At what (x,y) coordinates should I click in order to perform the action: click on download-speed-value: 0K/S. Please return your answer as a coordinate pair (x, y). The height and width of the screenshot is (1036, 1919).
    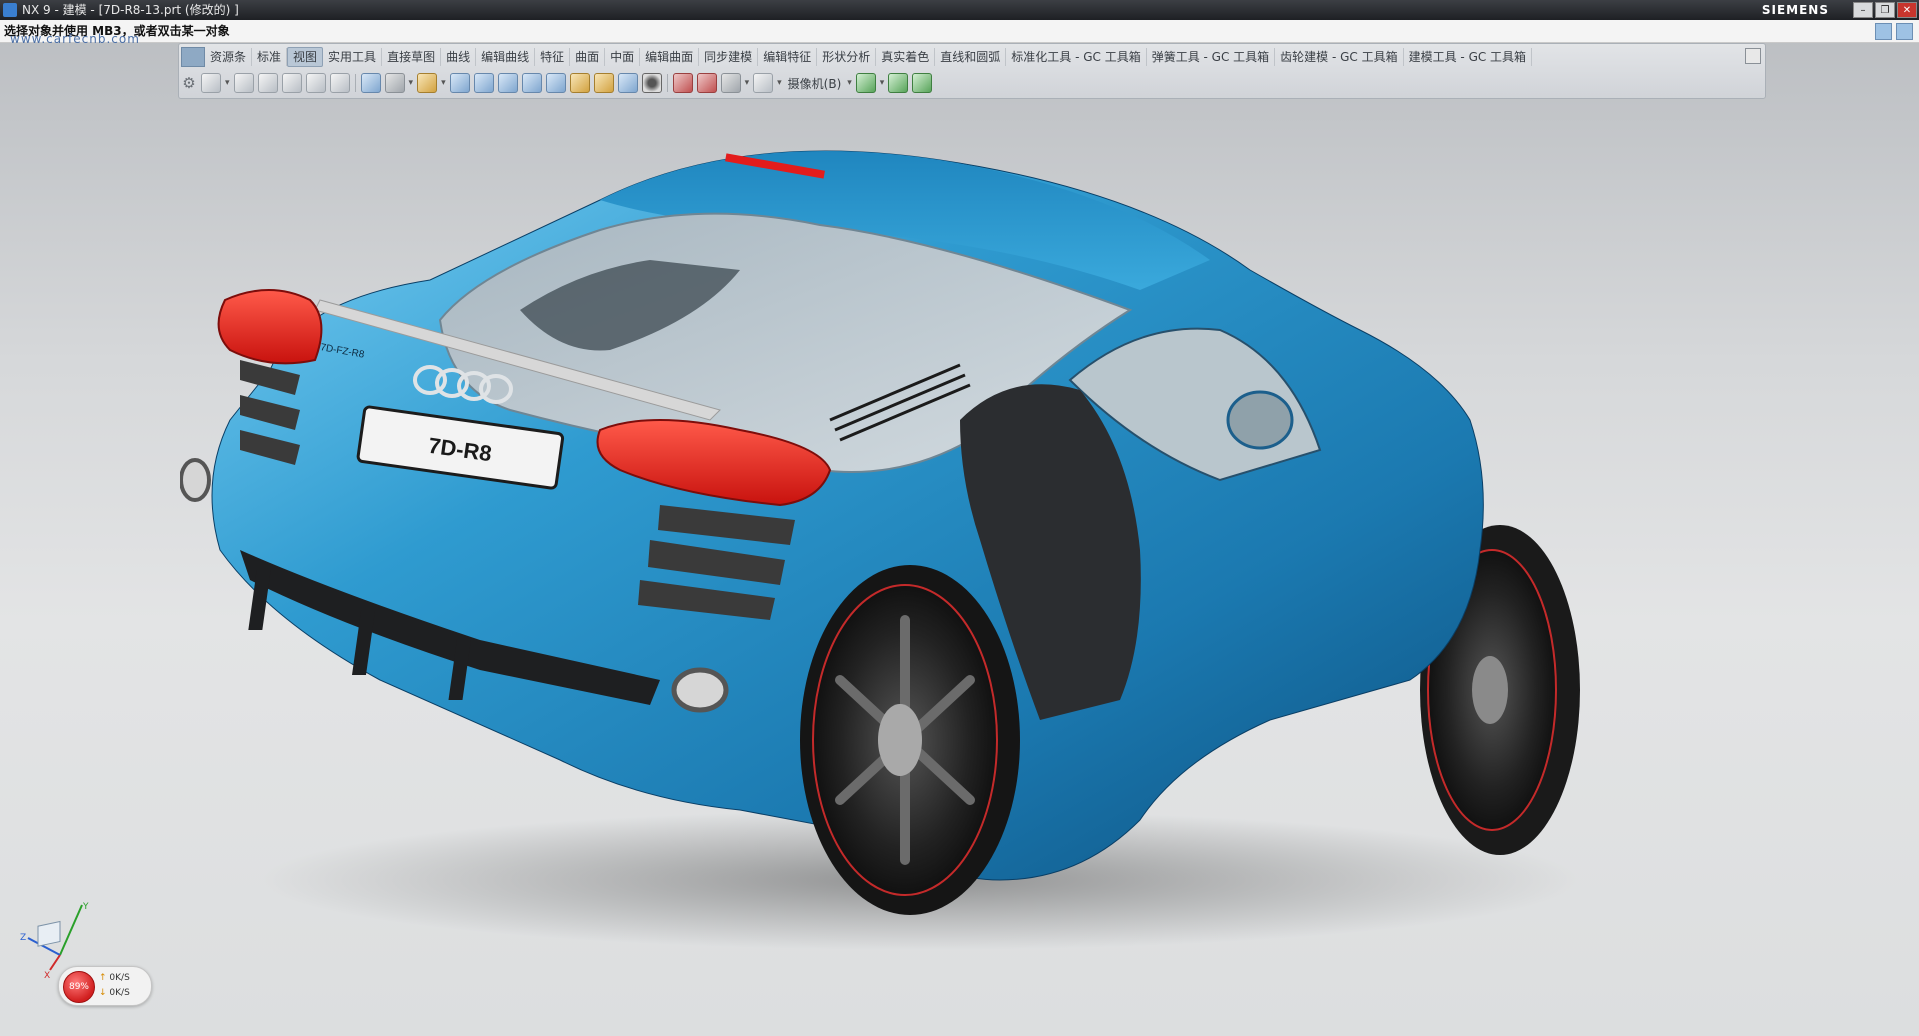
    Looking at the image, I should click on (119, 993).